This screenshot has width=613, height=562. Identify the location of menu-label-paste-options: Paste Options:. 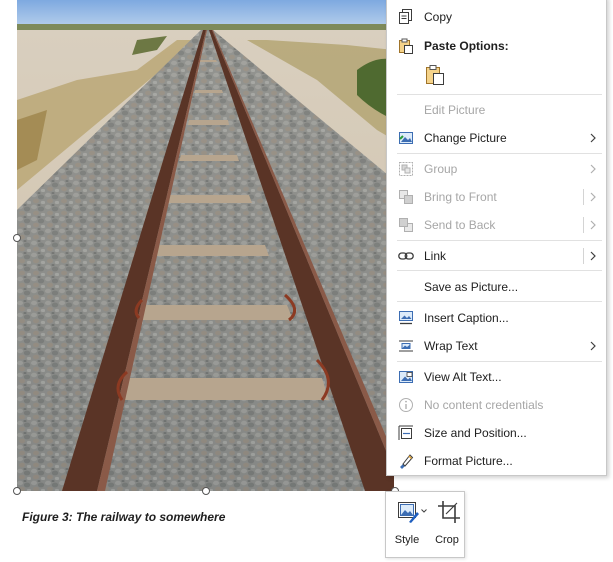
(466, 46).